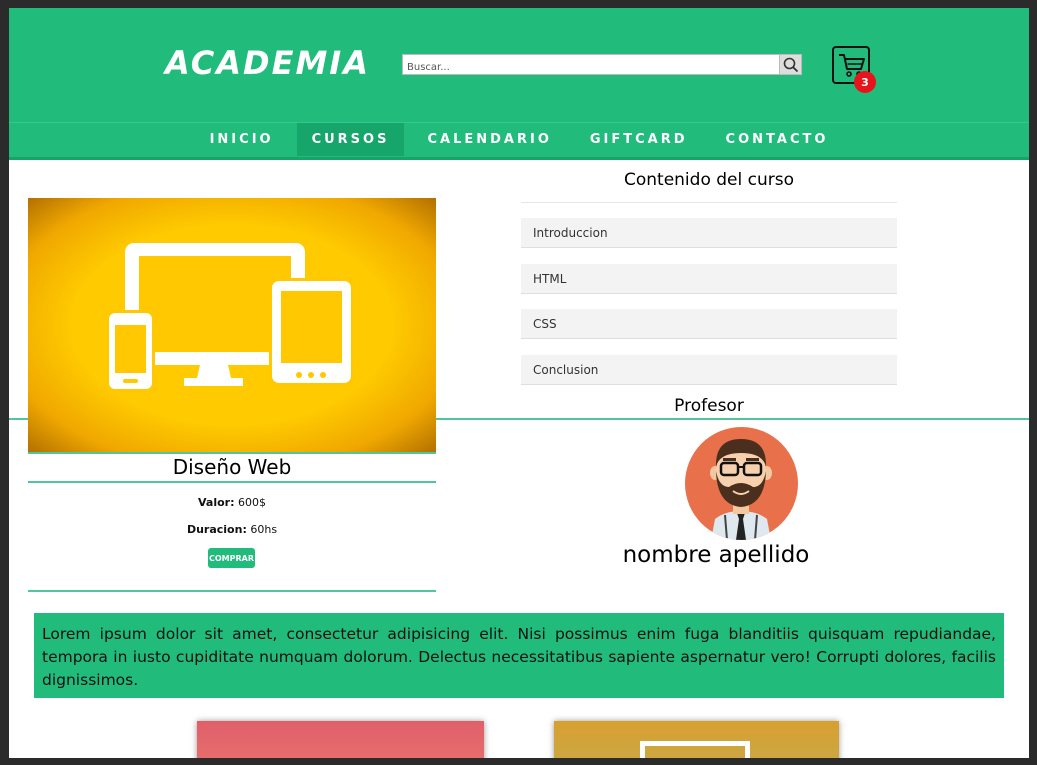 The height and width of the screenshot is (765, 1037). I want to click on lesson-item-css: CSS, so click(709, 324).